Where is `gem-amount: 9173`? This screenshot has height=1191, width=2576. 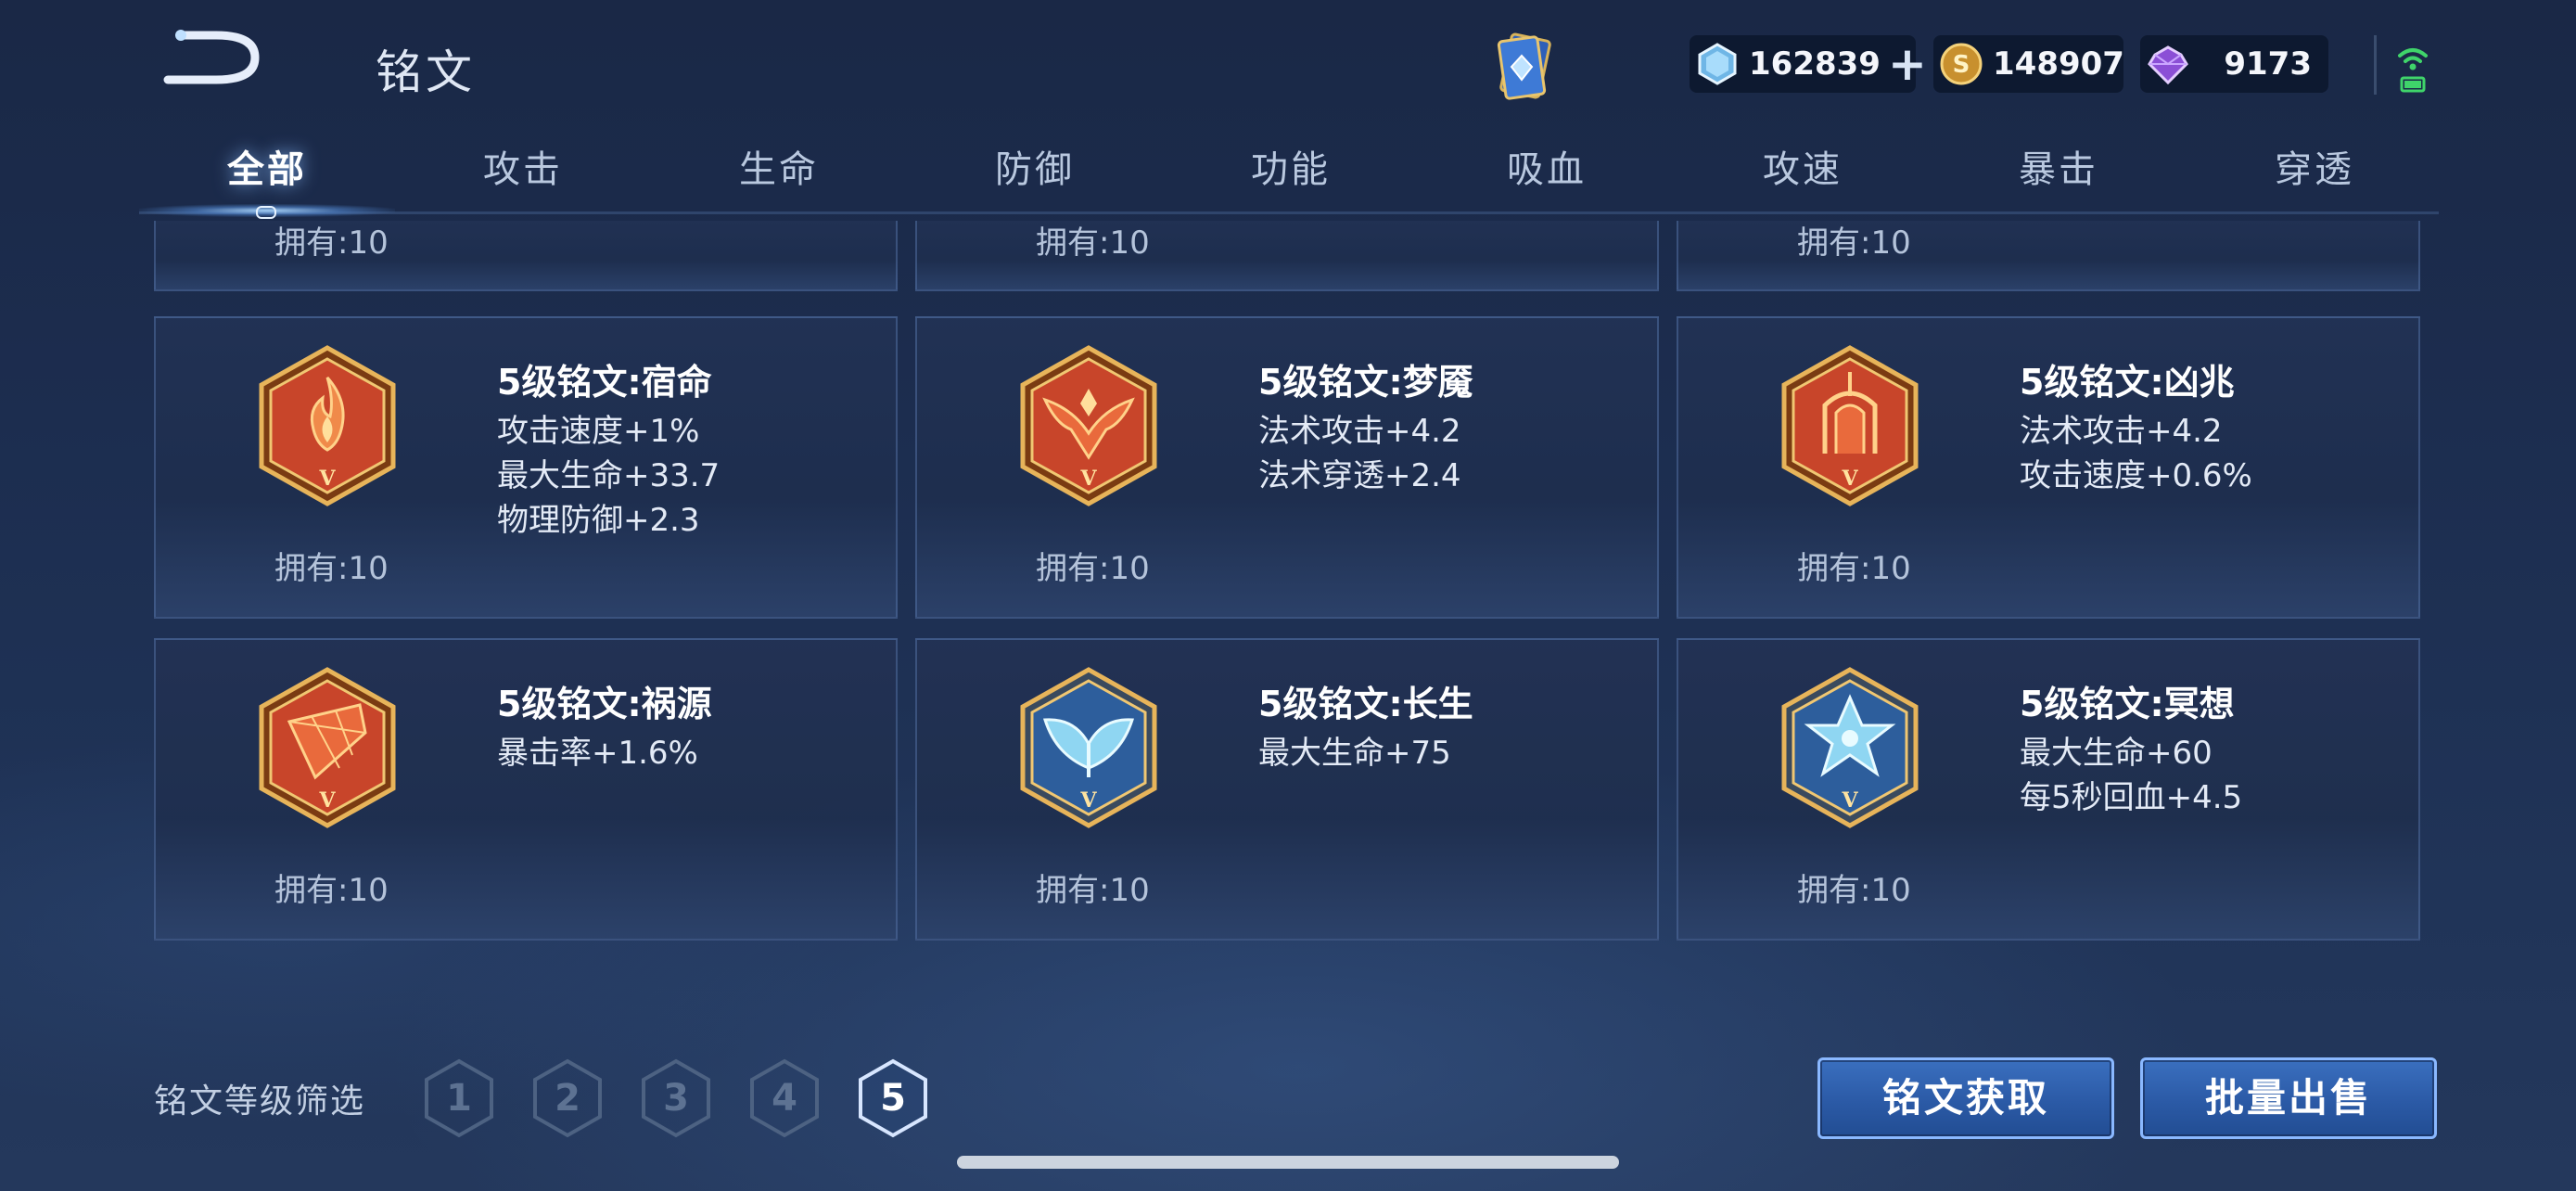 gem-amount: 9173 is located at coordinates (2268, 64).